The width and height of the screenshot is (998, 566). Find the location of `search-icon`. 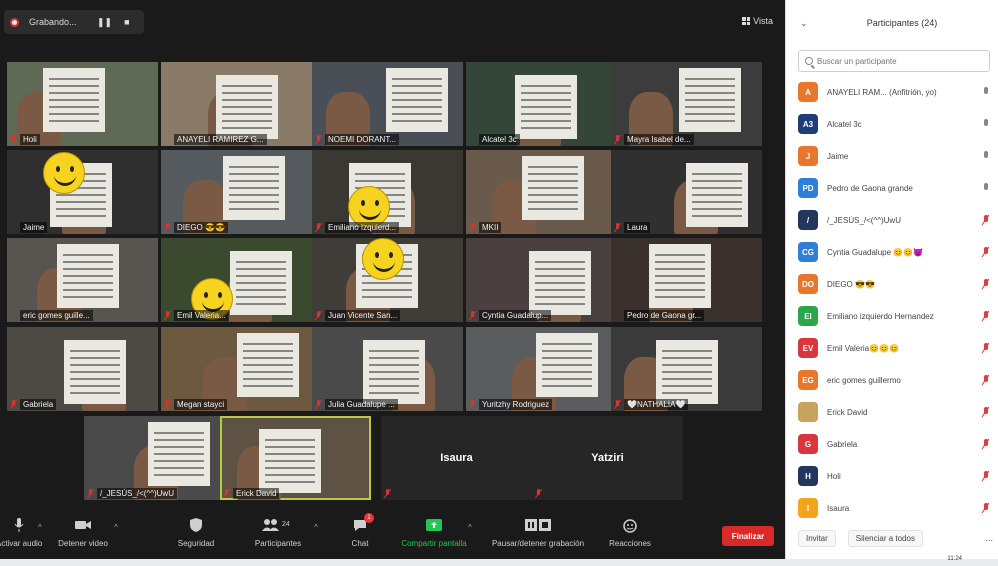

search-icon is located at coordinates (809, 61).